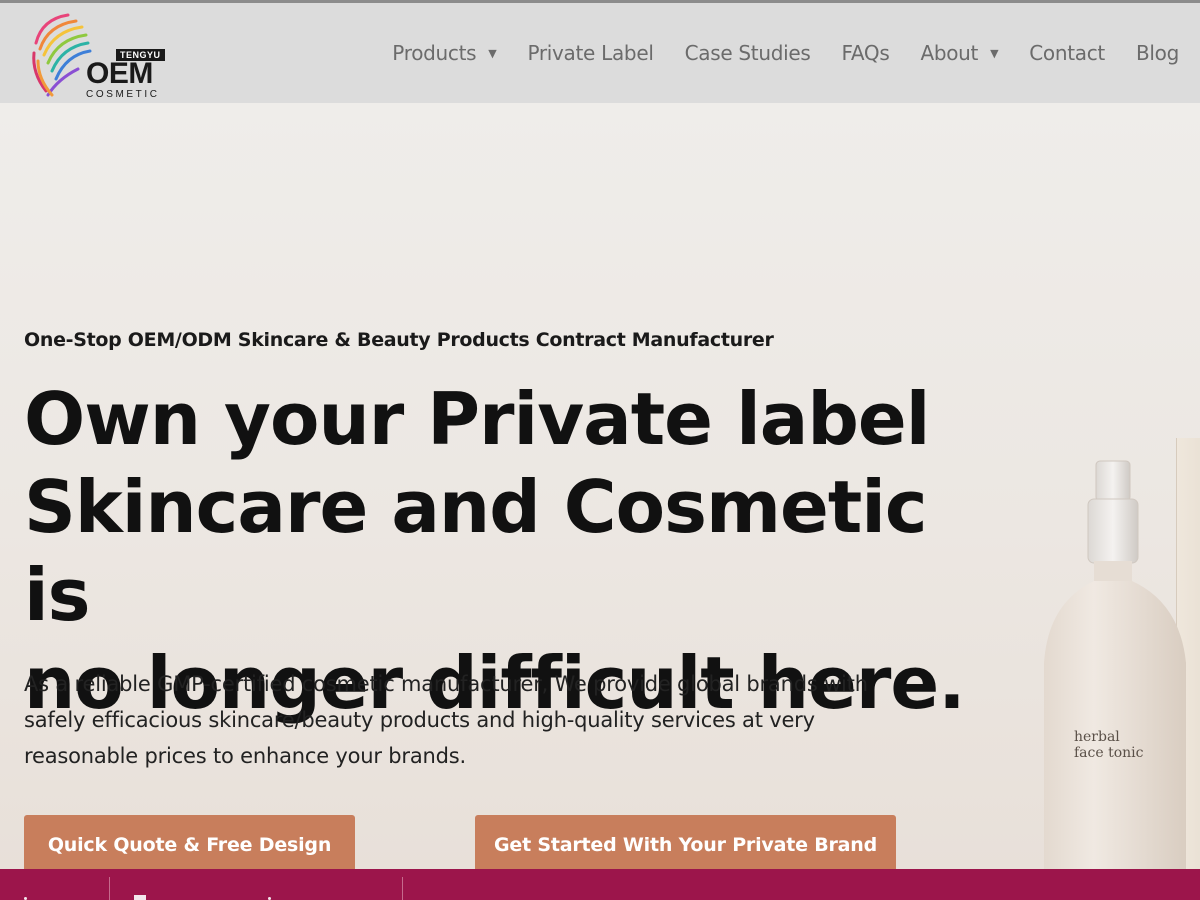 This screenshot has height=900, width=1200. Describe the element at coordinates (189, 842) in the screenshot. I see `quick-quote-button: Quick Quote & Free Design` at that location.